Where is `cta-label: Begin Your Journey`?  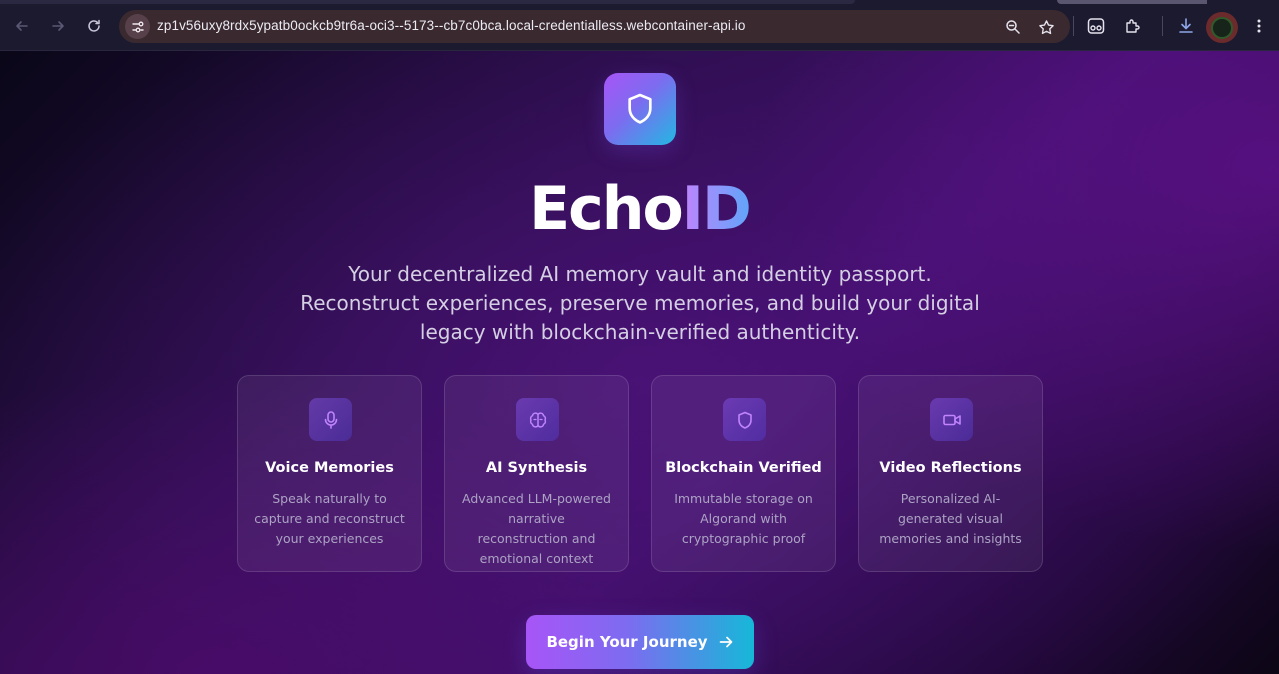
cta-label: Begin Your Journey is located at coordinates (627, 642).